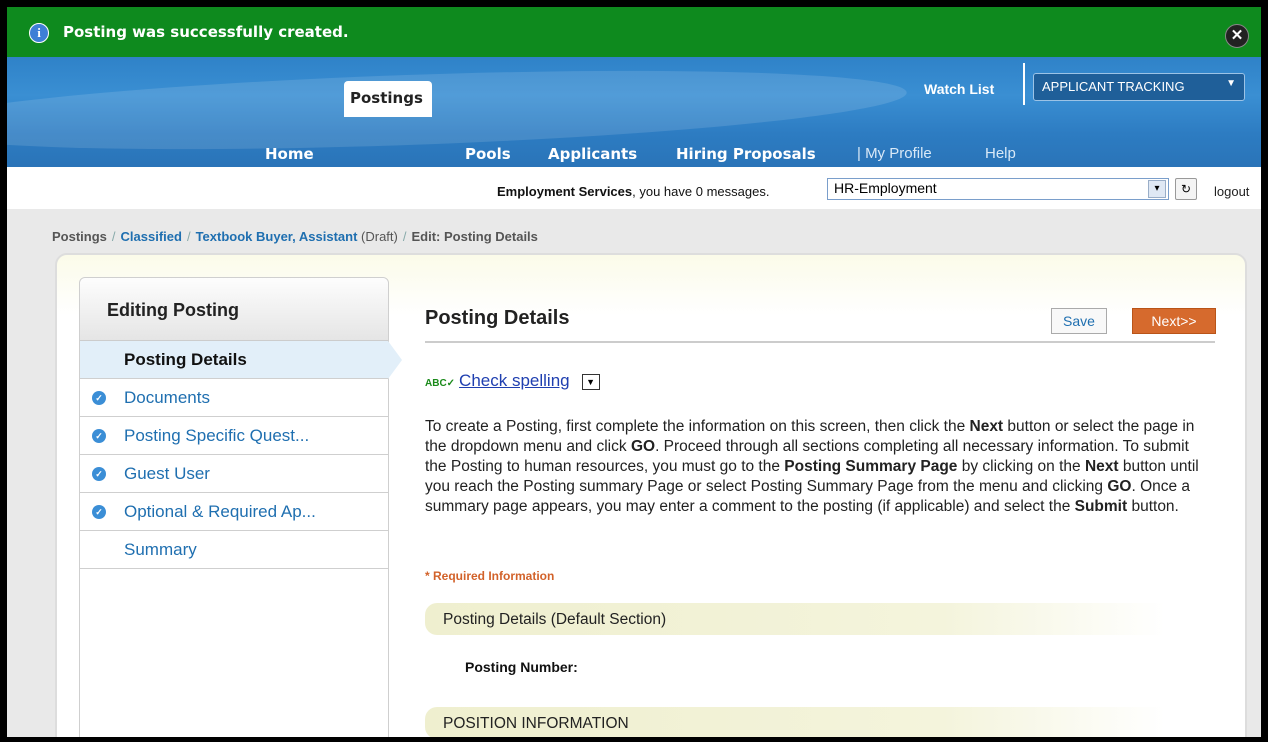 The height and width of the screenshot is (742, 1268). What do you see at coordinates (795, 722) in the screenshot?
I see `section-position-information: POSITION INFORMATION` at bounding box center [795, 722].